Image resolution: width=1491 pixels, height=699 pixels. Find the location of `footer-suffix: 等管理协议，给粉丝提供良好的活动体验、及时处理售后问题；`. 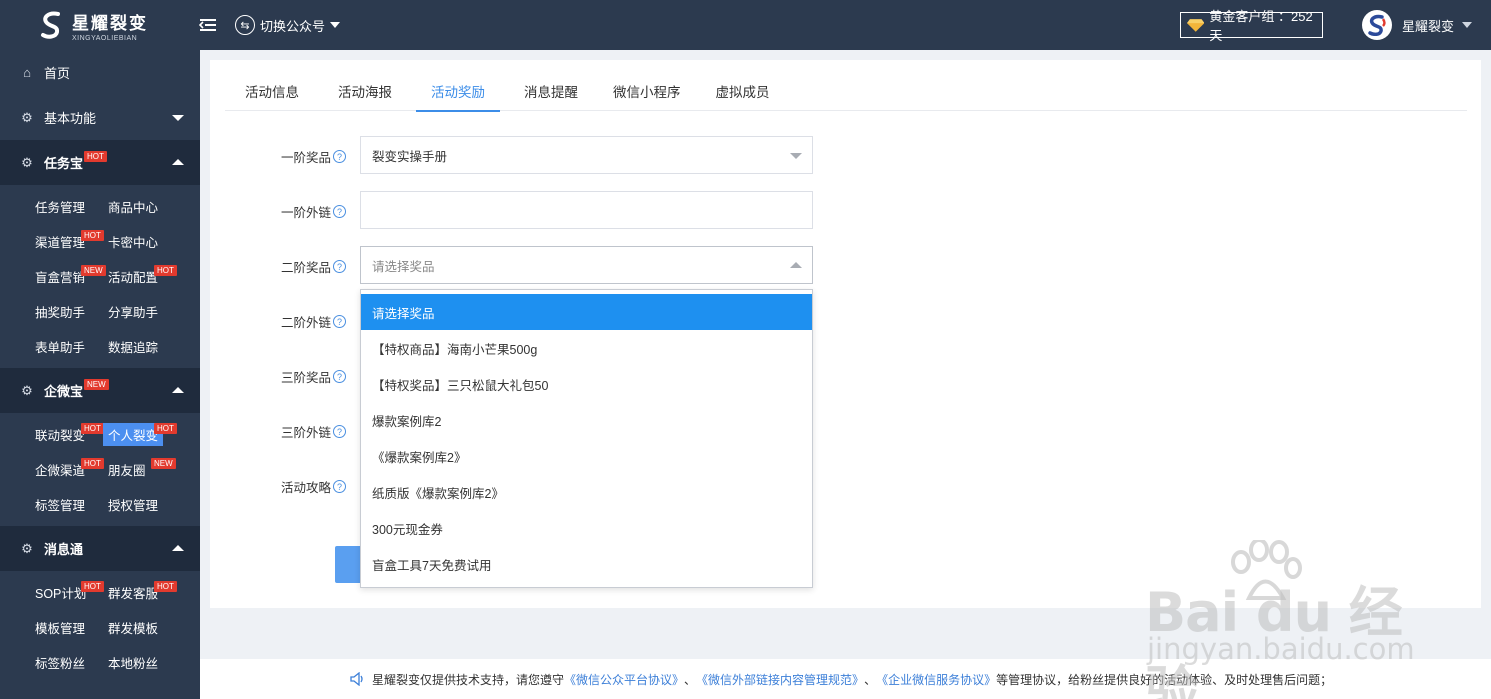

footer-suffix: 等管理协议，给粉丝提供良好的活动体验、及时处理售后问题； is located at coordinates (1164, 679).